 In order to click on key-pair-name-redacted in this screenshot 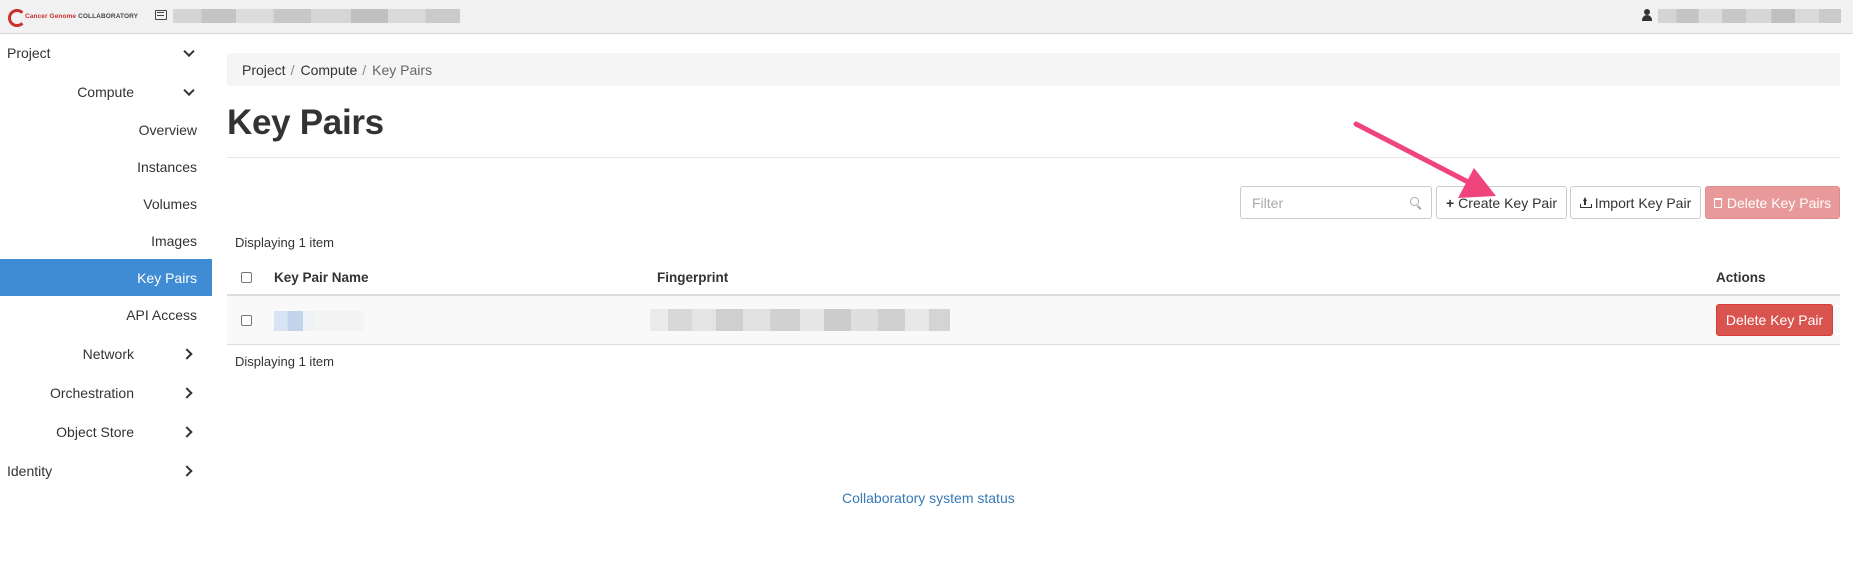, I will do `click(319, 321)`.